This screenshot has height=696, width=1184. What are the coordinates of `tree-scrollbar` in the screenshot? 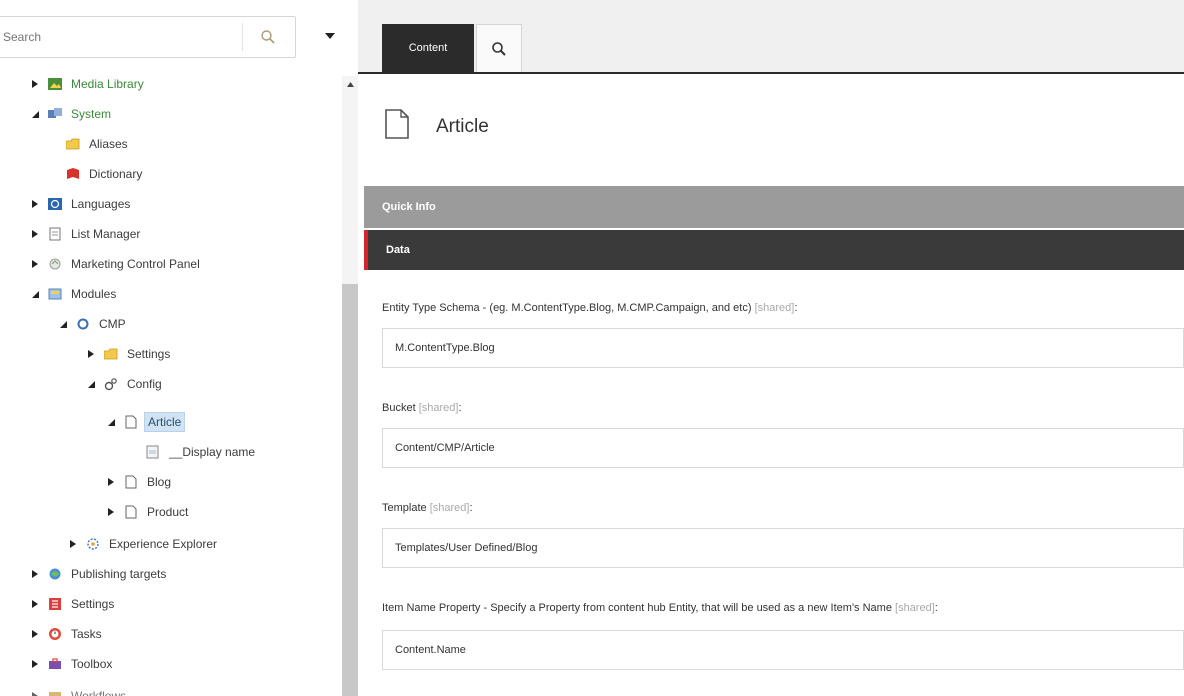 It's located at (350, 386).